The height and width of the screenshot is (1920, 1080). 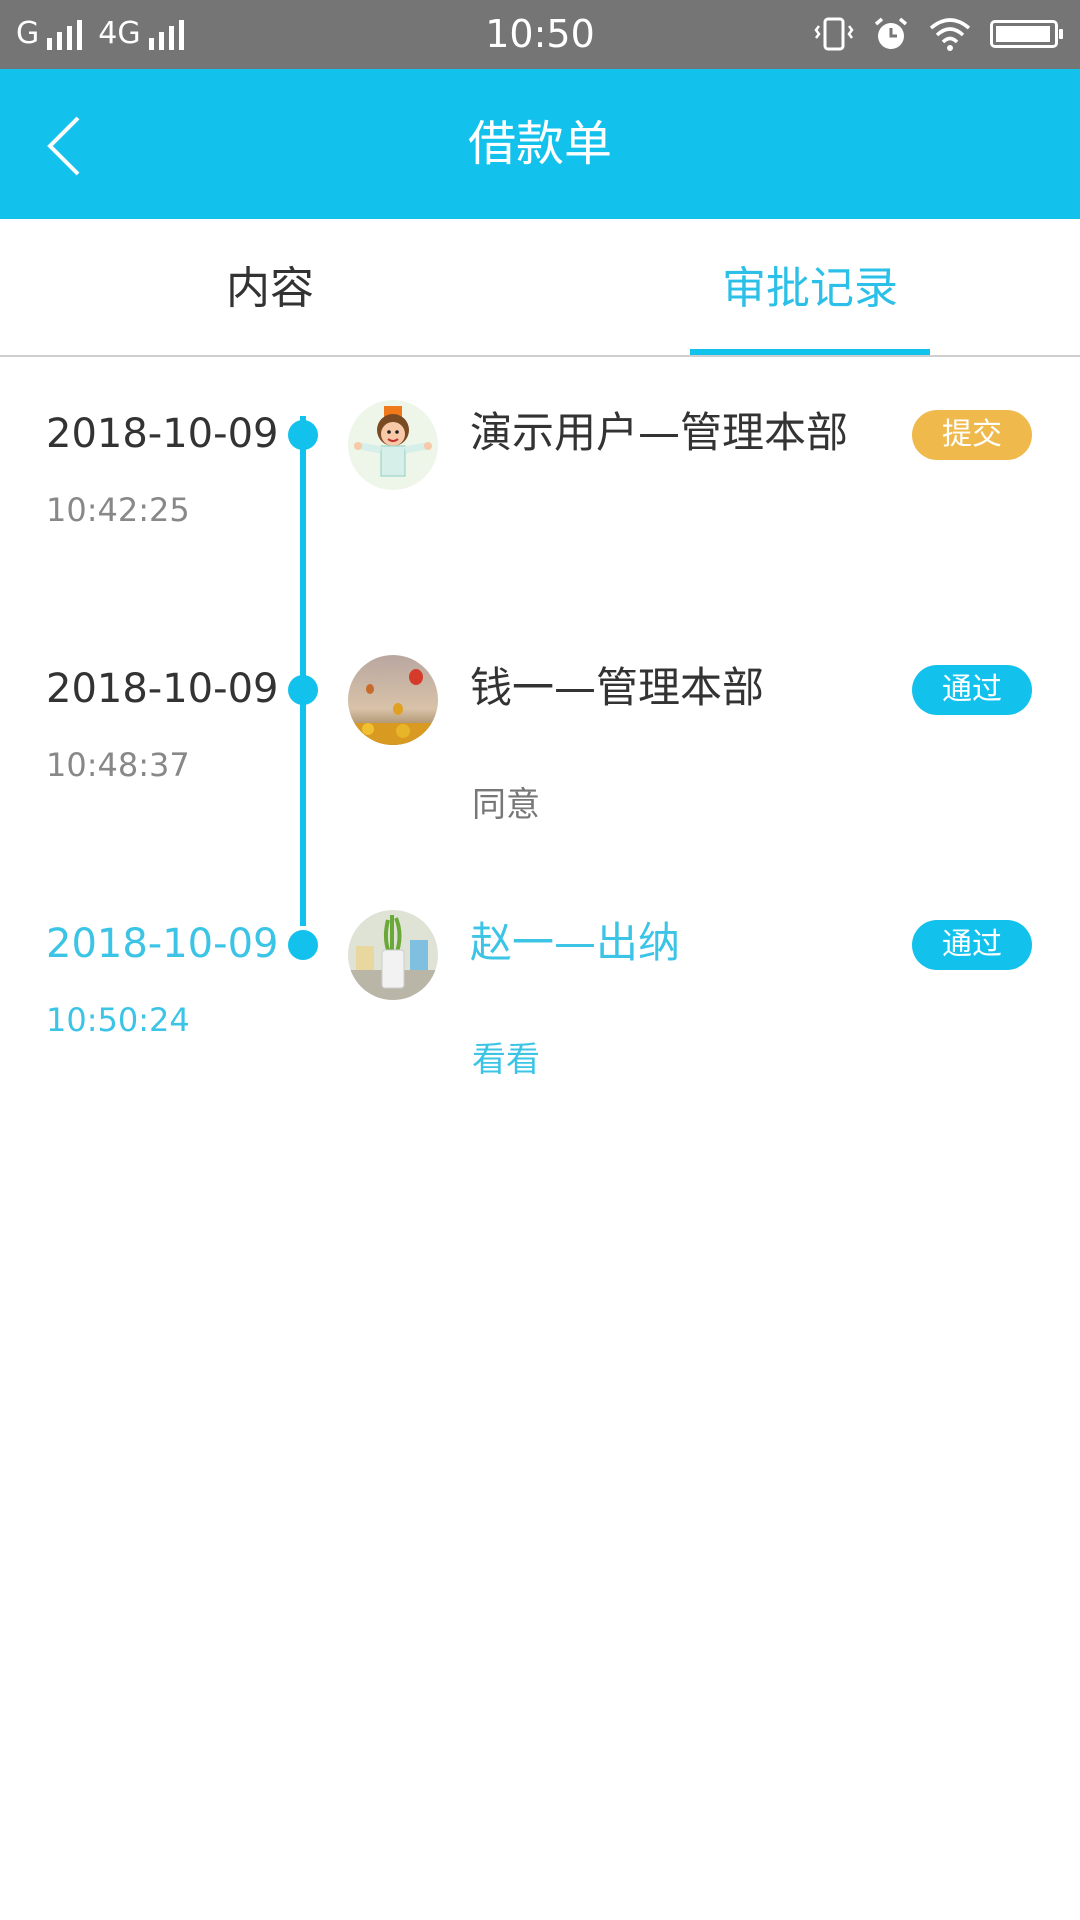 I want to click on approval-record: 2018-10-09 10:42:25 演示用户—管理本部 提交, so click(x=540, y=525).